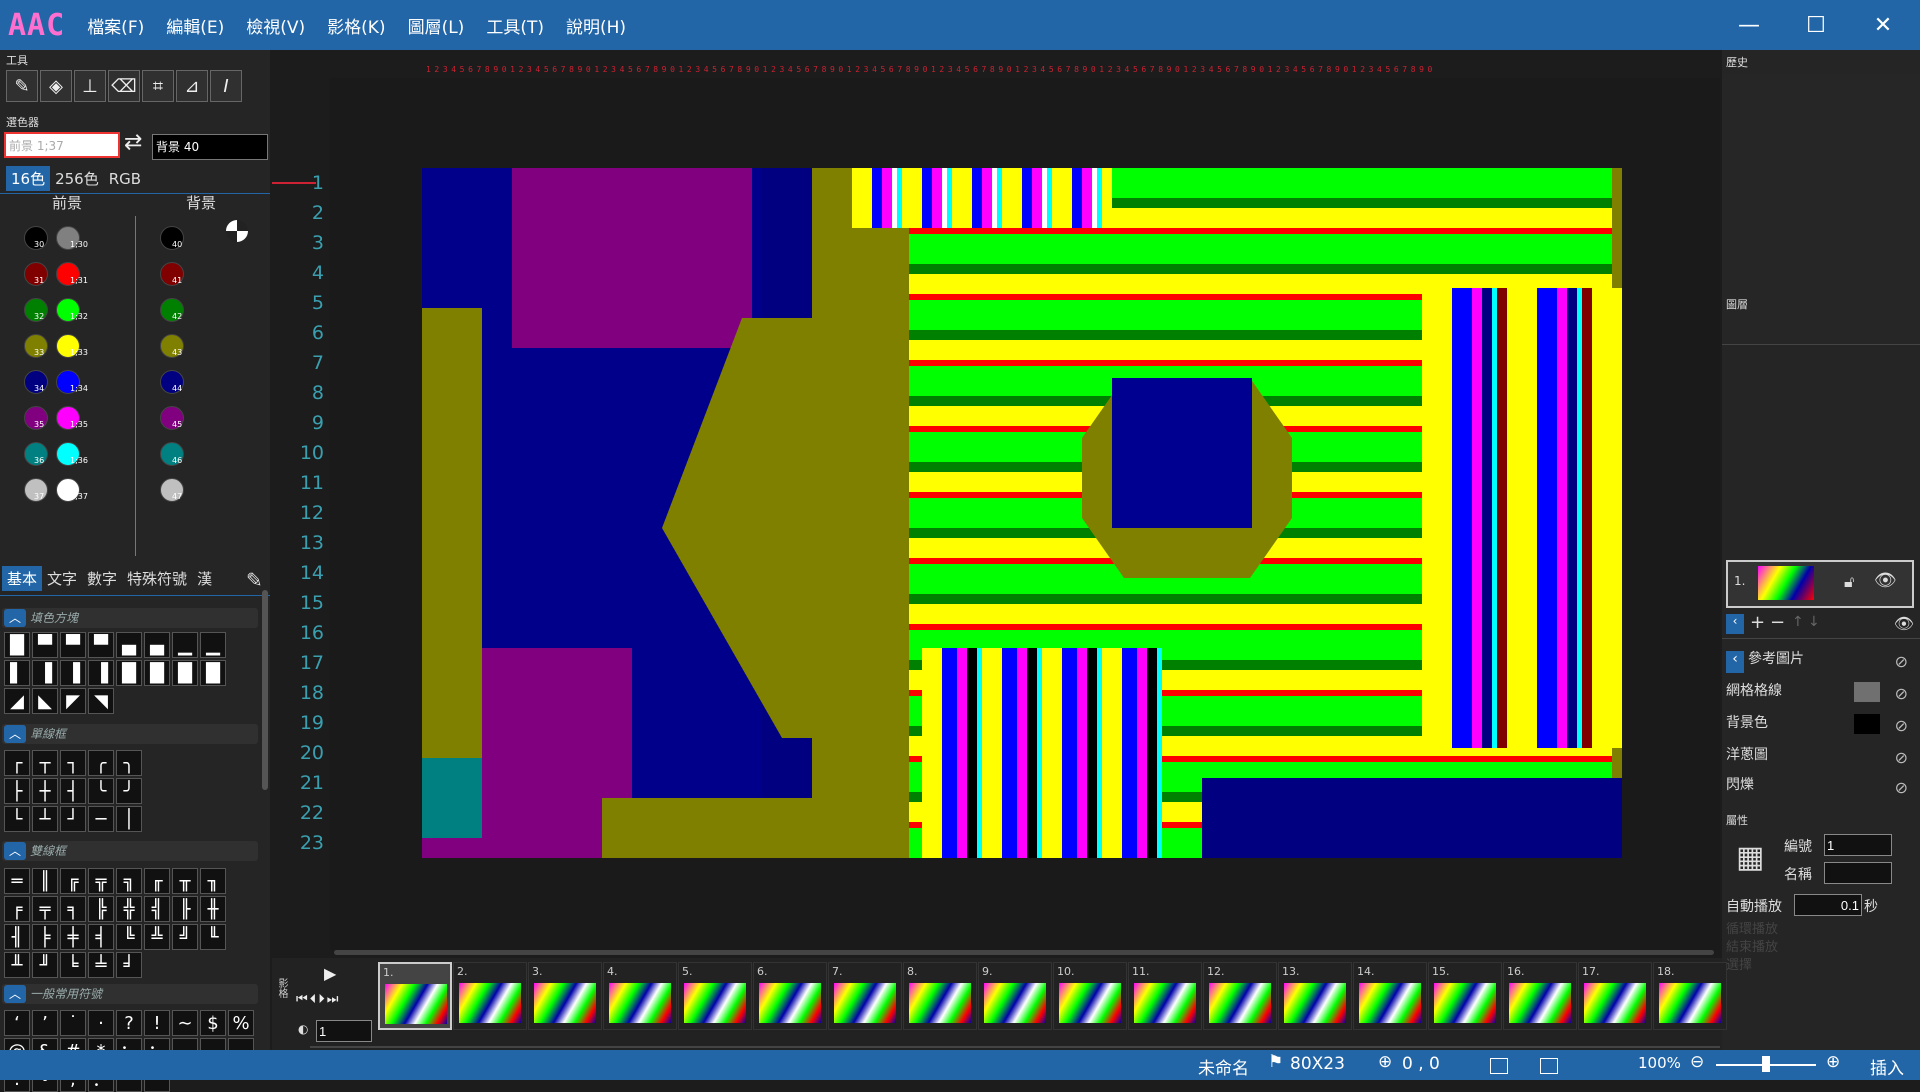  Describe the element at coordinates (17, 763) in the screenshot. I see `glyph-button: ┌` at that location.